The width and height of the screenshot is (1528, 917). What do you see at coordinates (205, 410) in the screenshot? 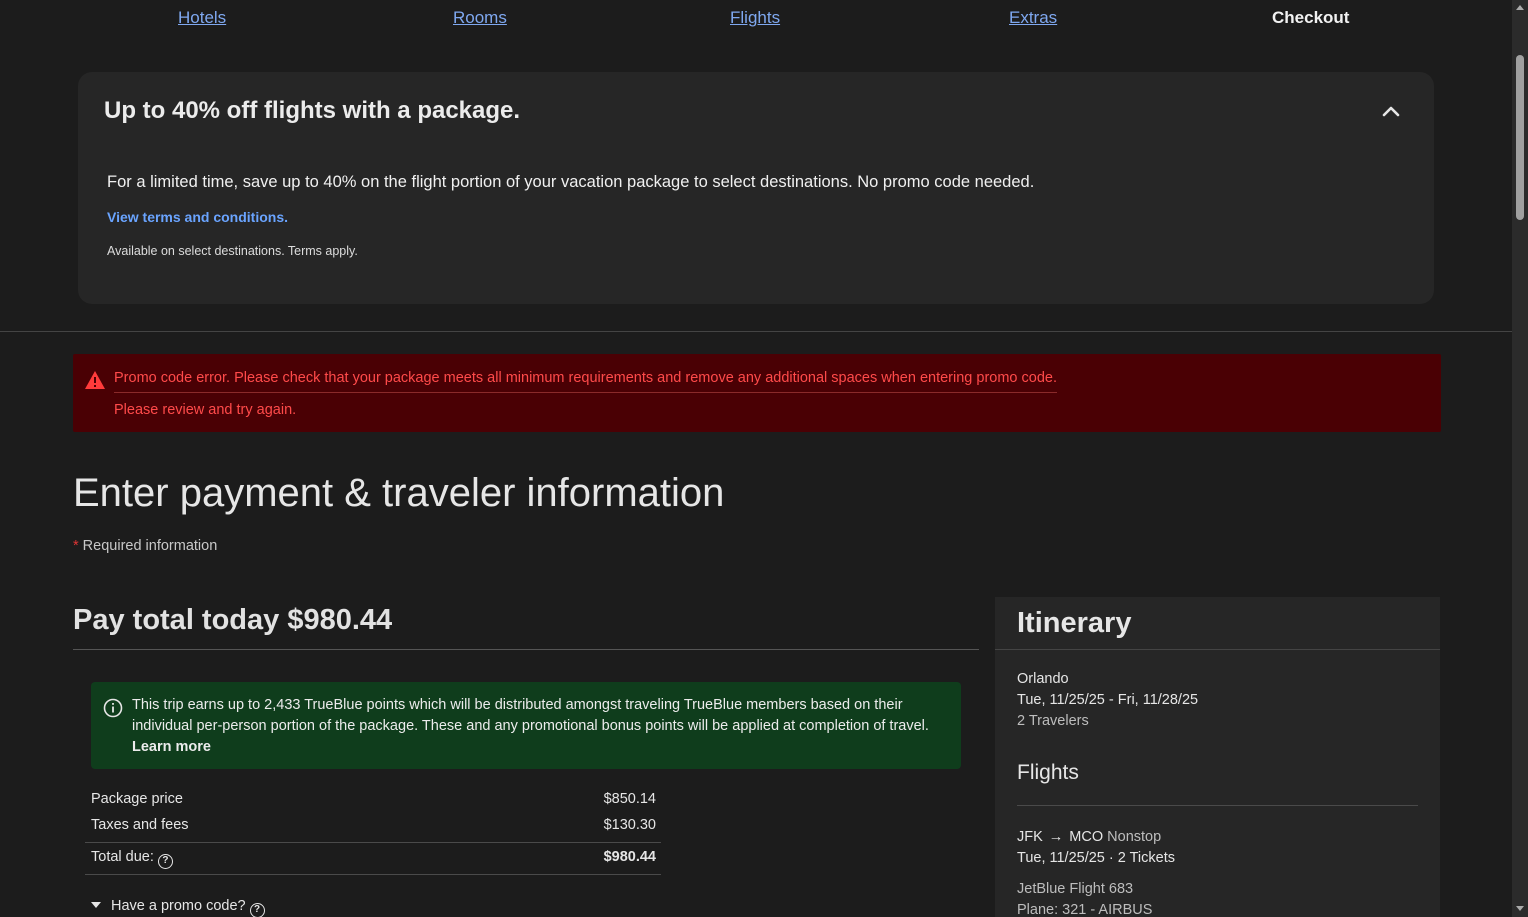
I see `error-retry-message: Please review and try again.` at bounding box center [205, 410].